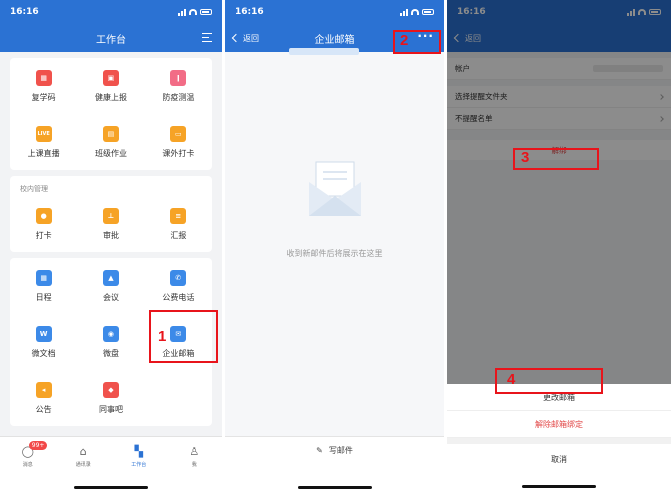  I want to click on chevron-left-icon, so click(236, 38).